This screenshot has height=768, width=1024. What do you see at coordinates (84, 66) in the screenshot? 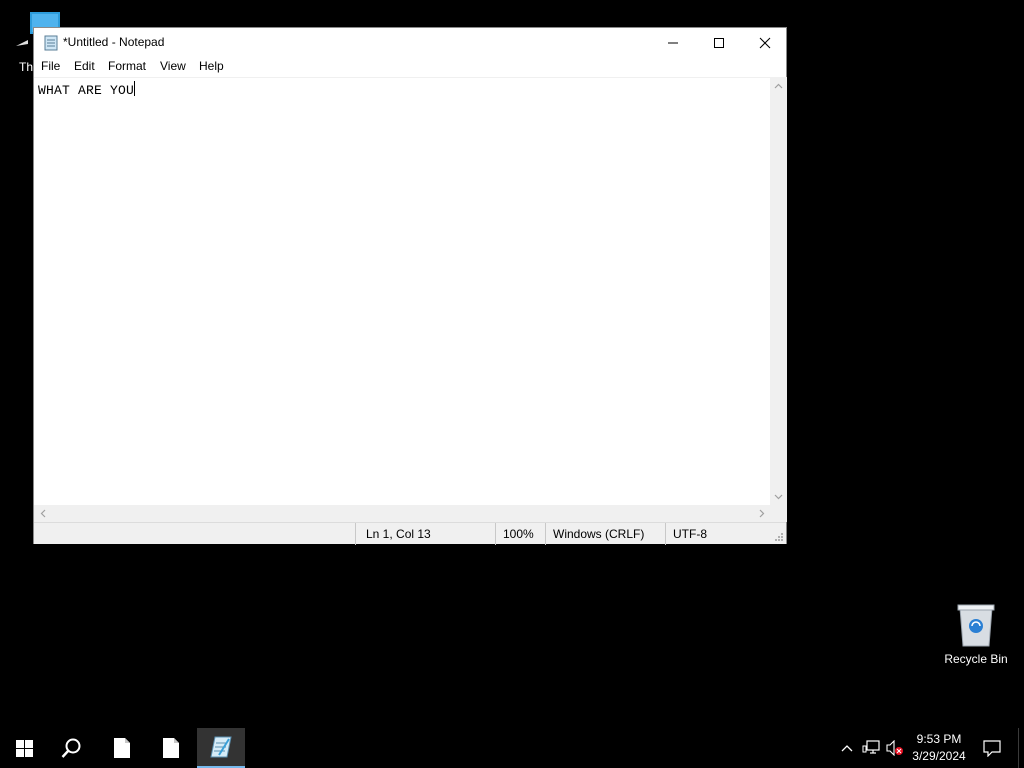
I see `menu-edit: Edit` at bounding box center [84, 66].